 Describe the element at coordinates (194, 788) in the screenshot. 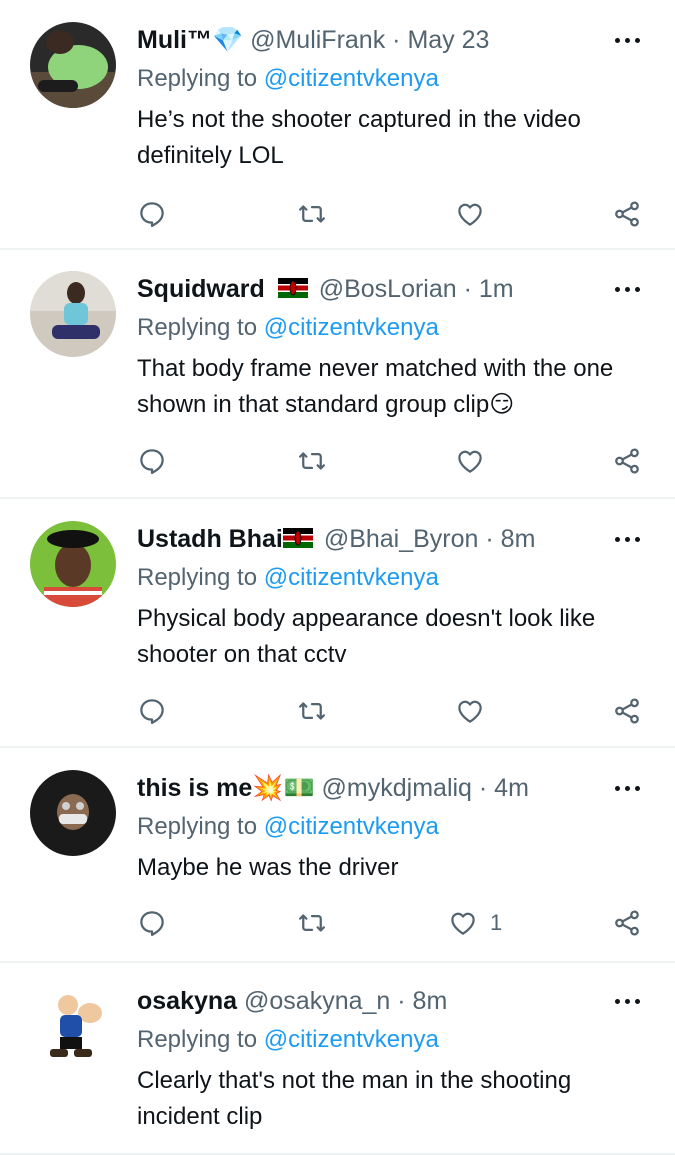

I see `display-name: this is me` at that location.